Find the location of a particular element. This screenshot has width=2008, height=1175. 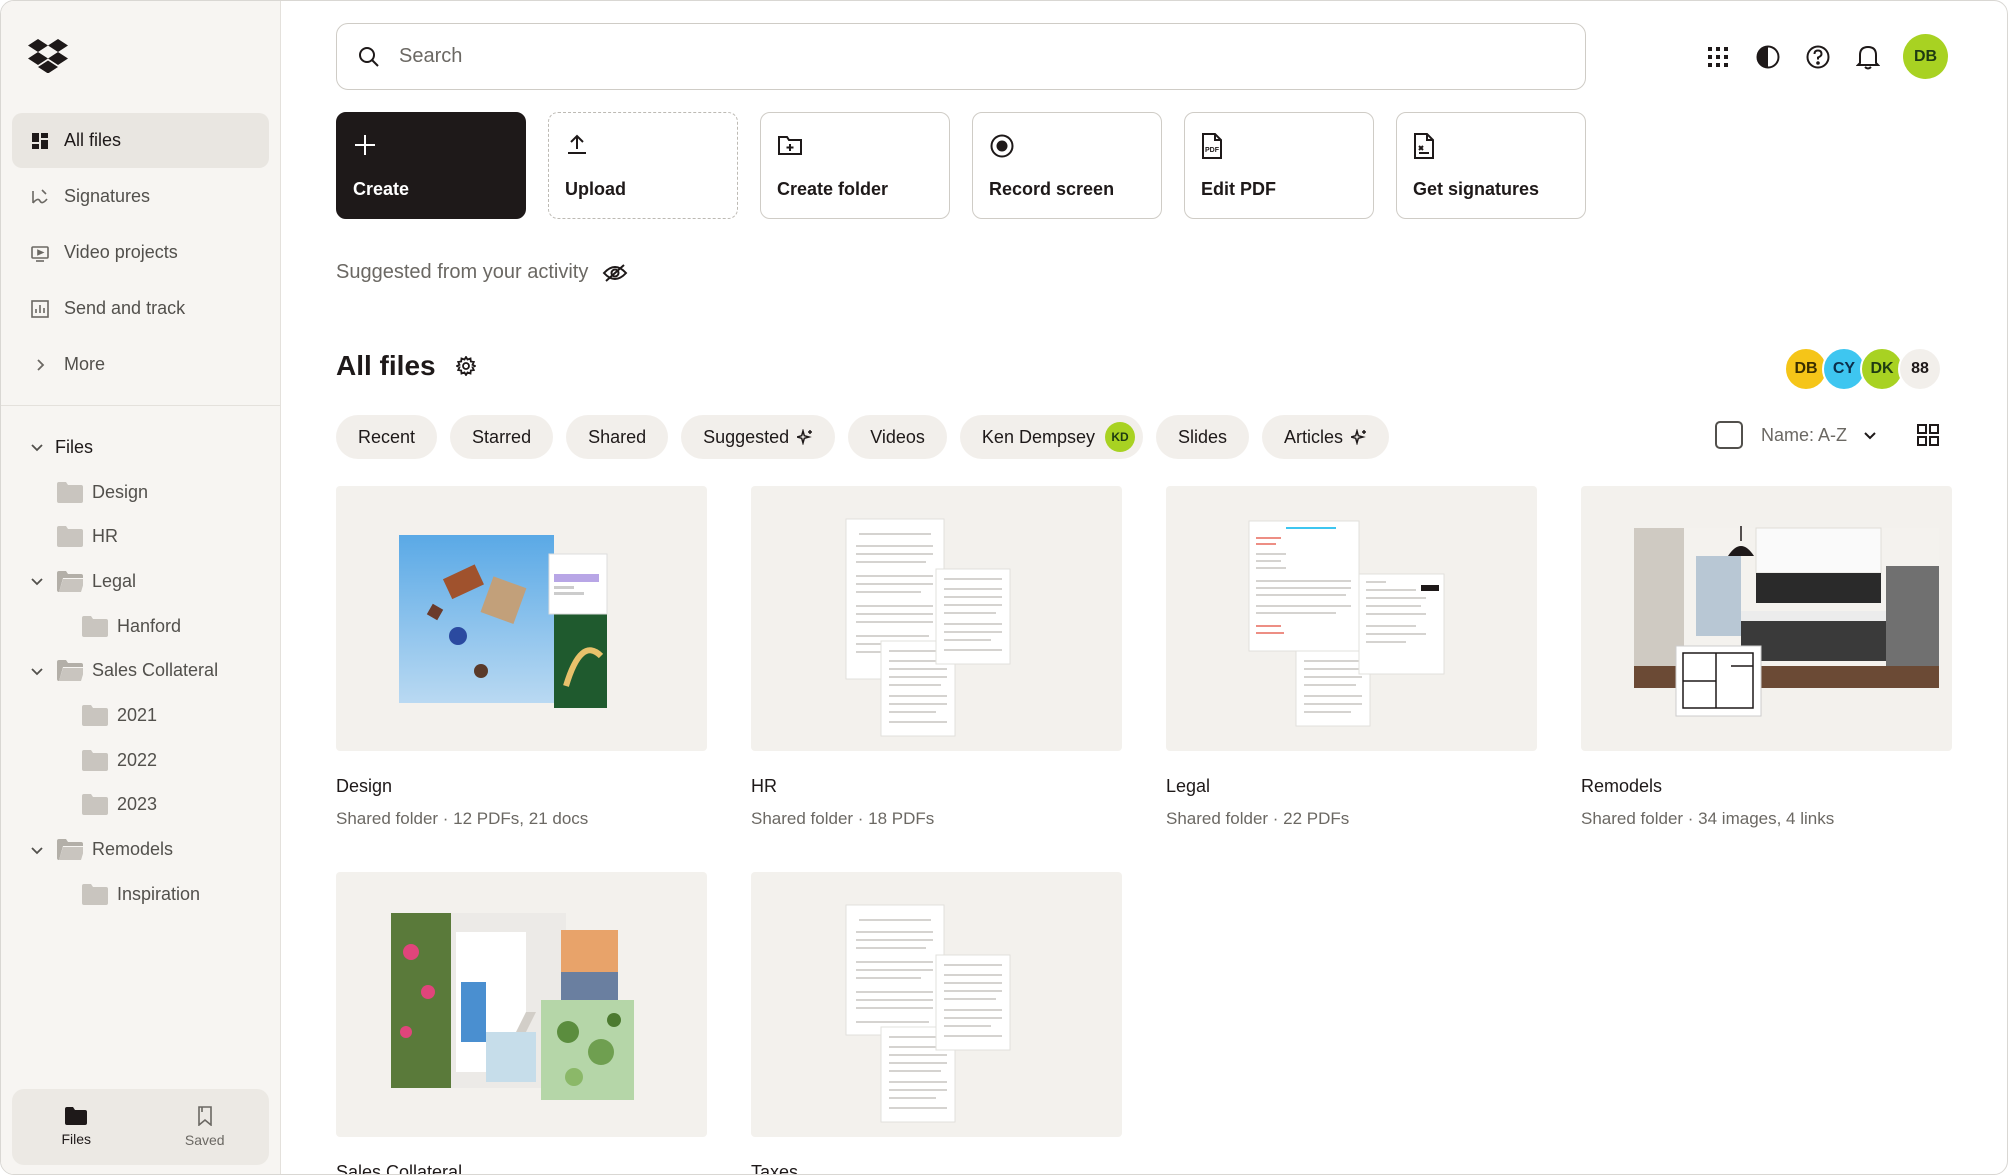

plus-icon is located at coordinates (365, 145).